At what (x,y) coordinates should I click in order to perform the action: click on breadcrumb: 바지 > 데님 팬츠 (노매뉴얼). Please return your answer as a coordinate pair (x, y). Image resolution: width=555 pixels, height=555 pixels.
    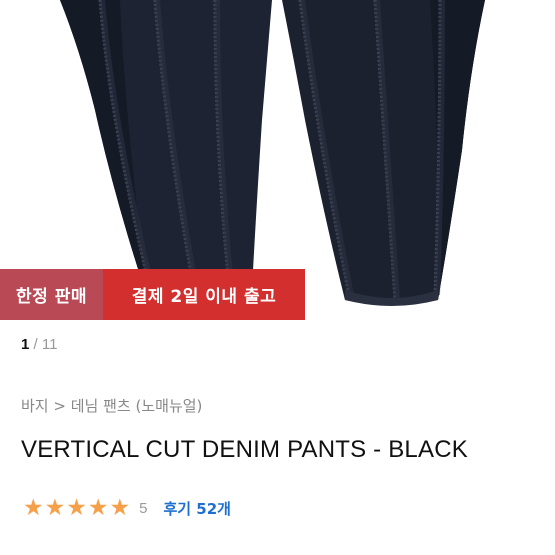
    Looking at the image, I should click on (111, 405).